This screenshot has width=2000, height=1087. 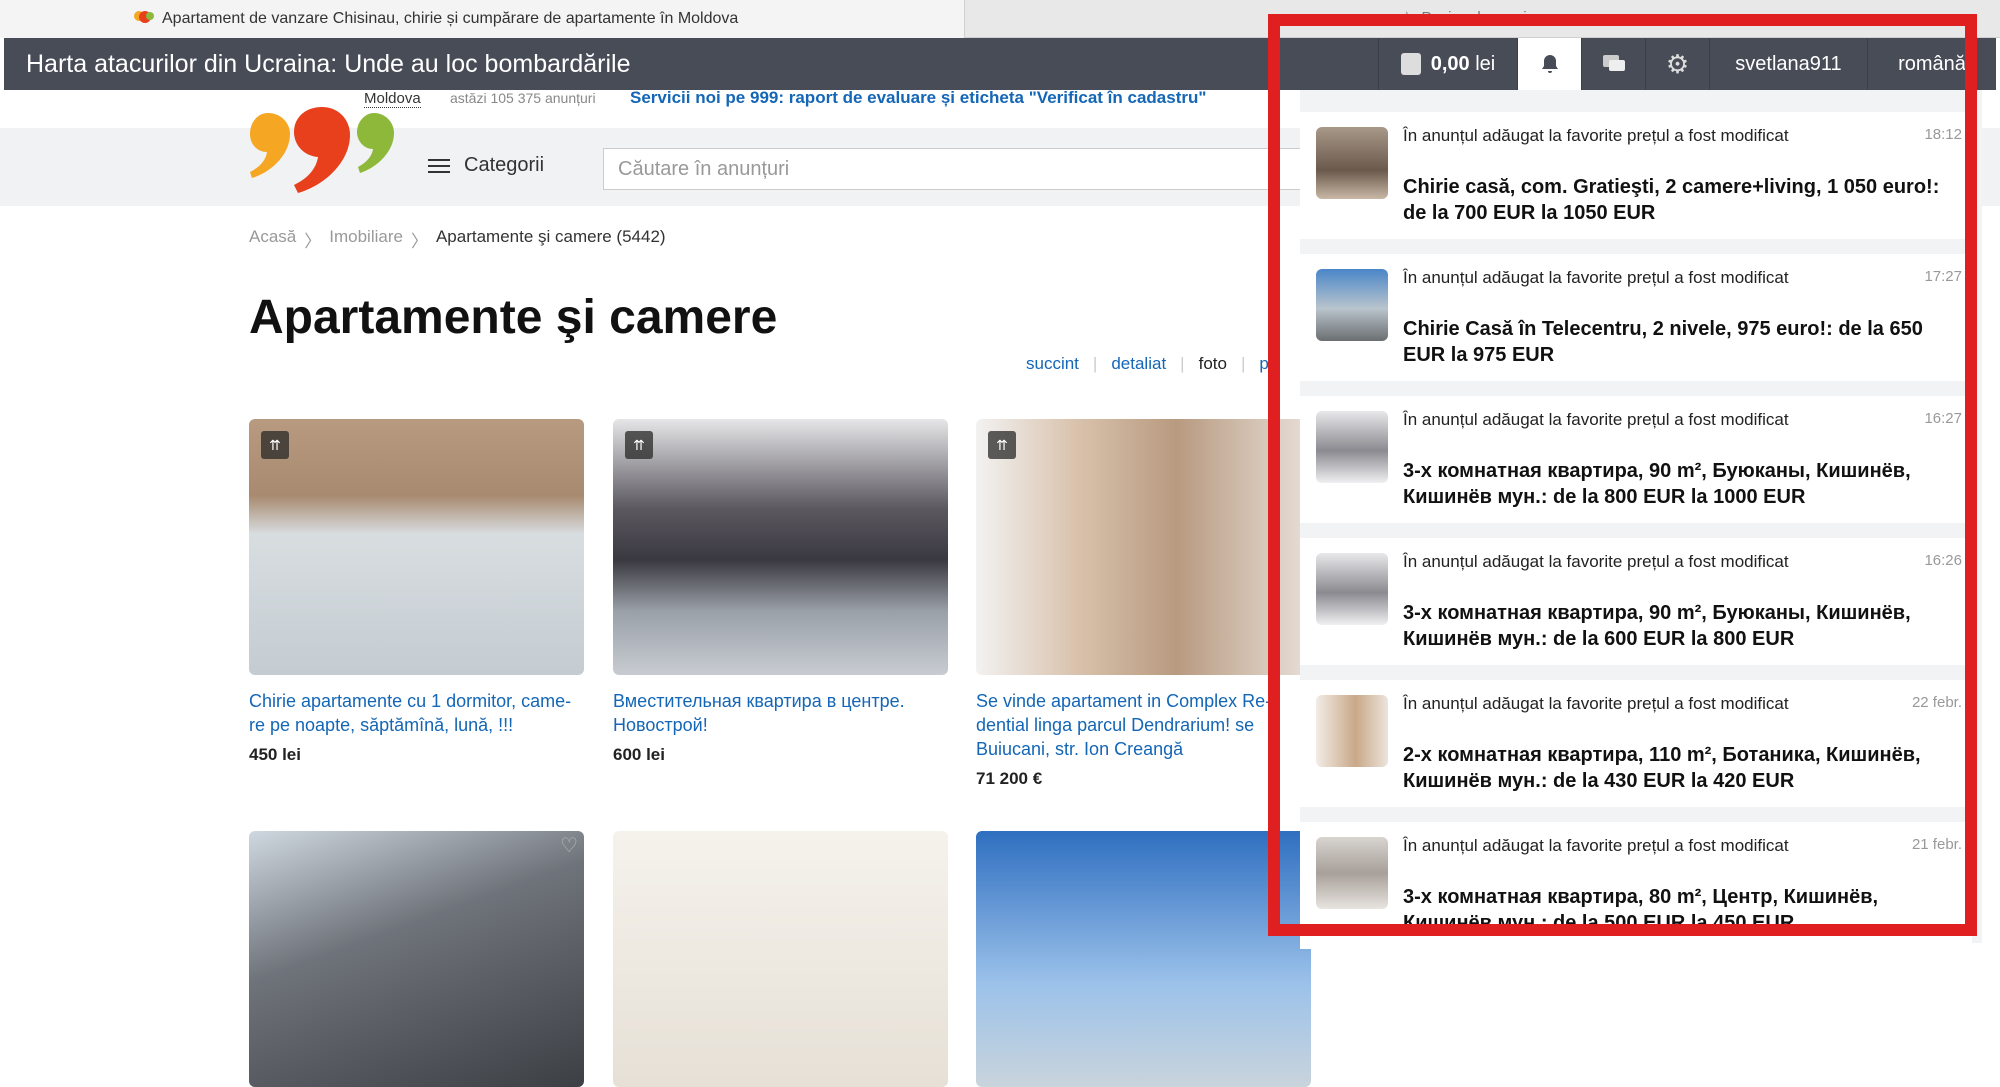 What do you see at coordinates (1407, 17) in the screenshot?
I see `star-icon: ☆` at bounding box center [1407, 17].